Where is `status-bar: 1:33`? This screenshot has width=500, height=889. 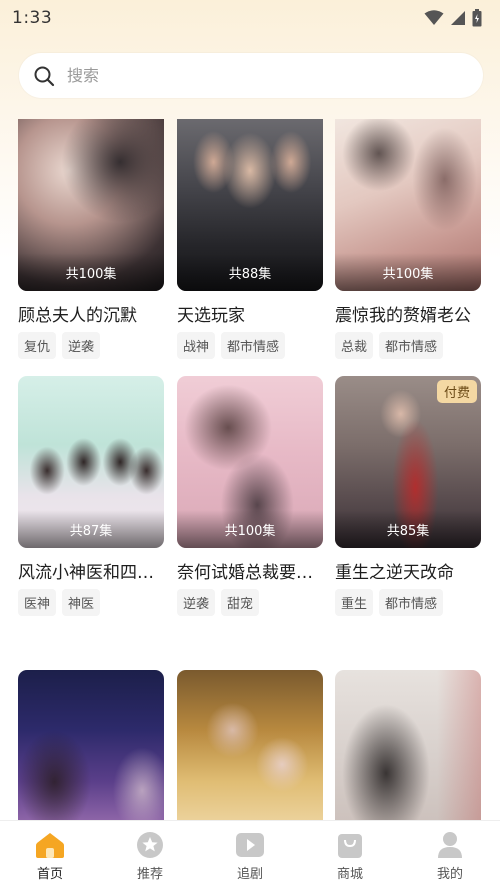 status-bar: 1:33 is located at coordinates (250, 18).